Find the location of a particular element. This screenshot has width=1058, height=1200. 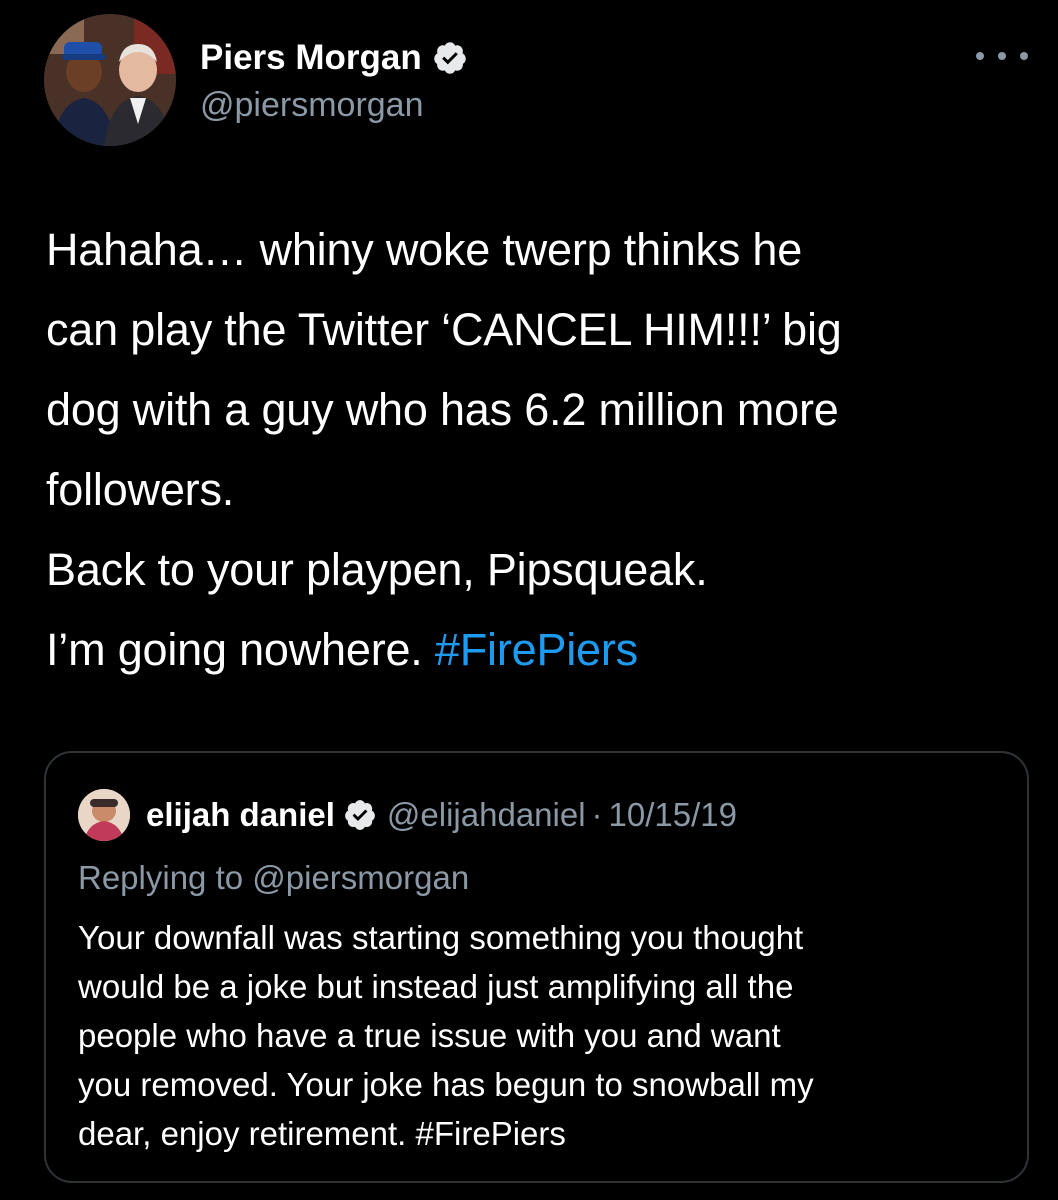

more-options-icon is located at coordinates (1002, 56).